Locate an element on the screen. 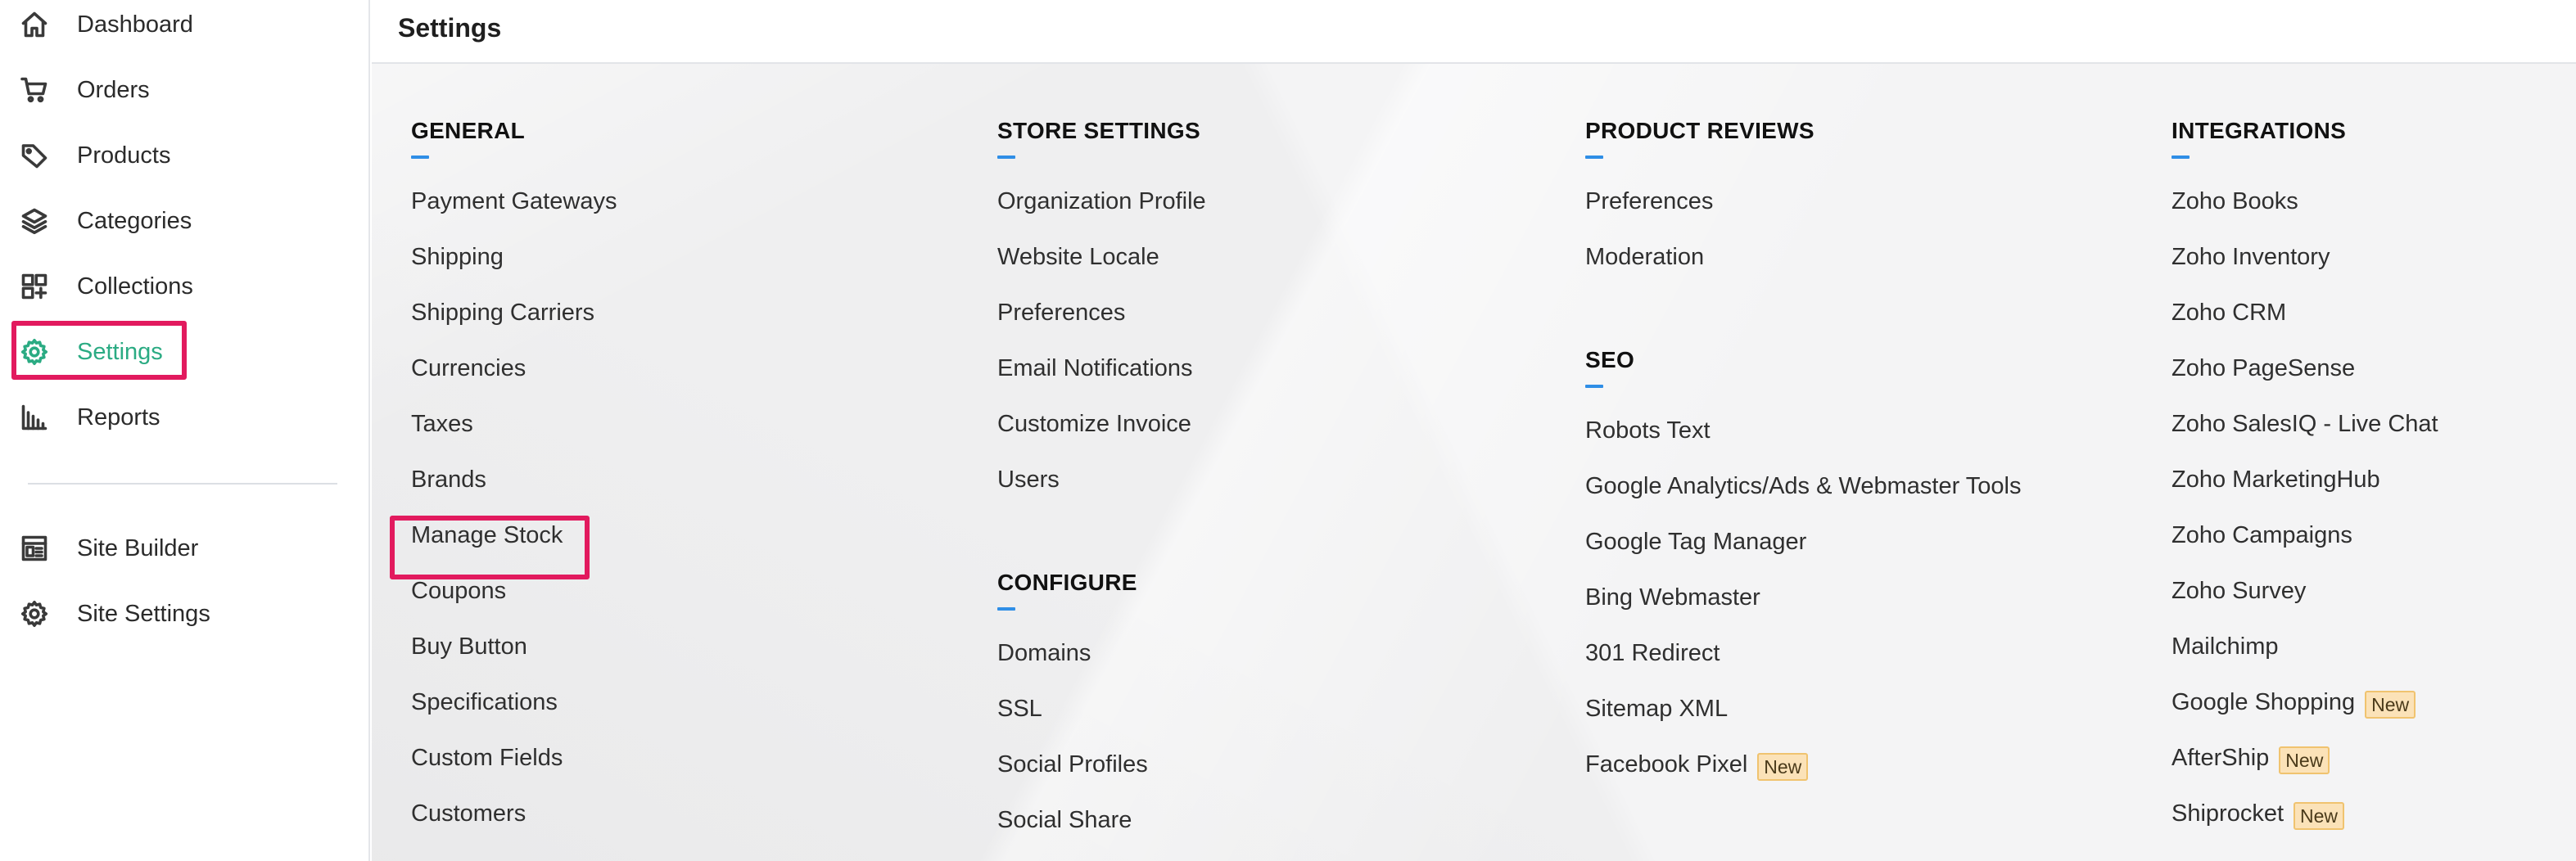 This screenshot has width=2576, height=861. sidebar-item-orders: Orders is located at coordinates (84, 90).